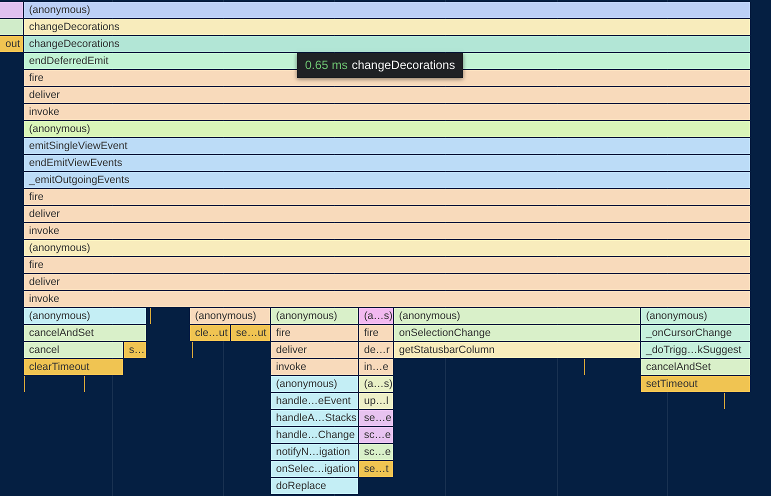 Image resolution: width=771 pixels, height=496 pixels. What do you see at coordinates (326, 65) in the screenshot?
I see `duration-text: 0.65 ms` at bounding box center [326, 65].